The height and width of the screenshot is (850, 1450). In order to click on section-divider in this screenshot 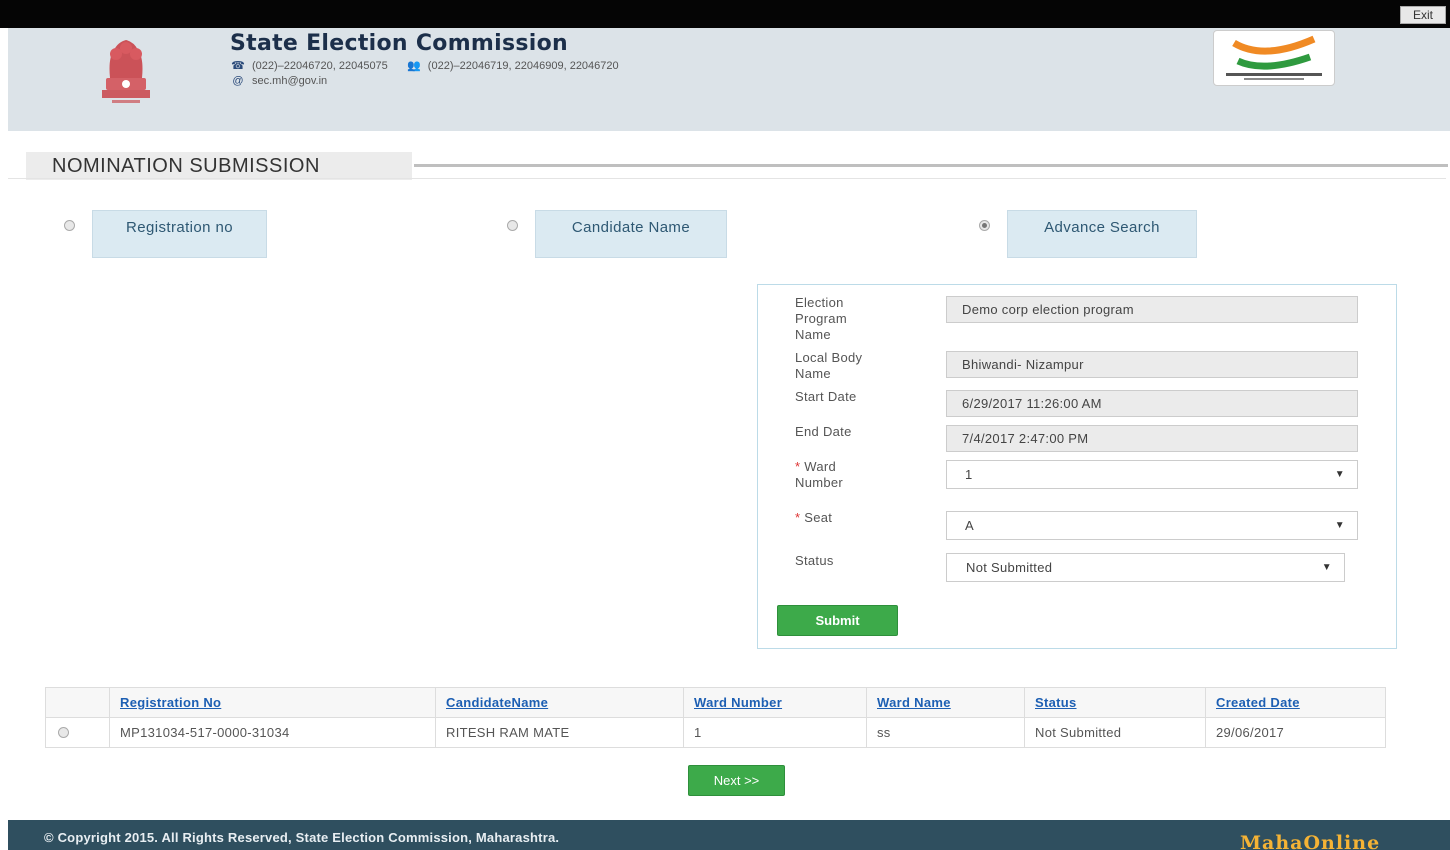, I will do `click(931, 165)`.